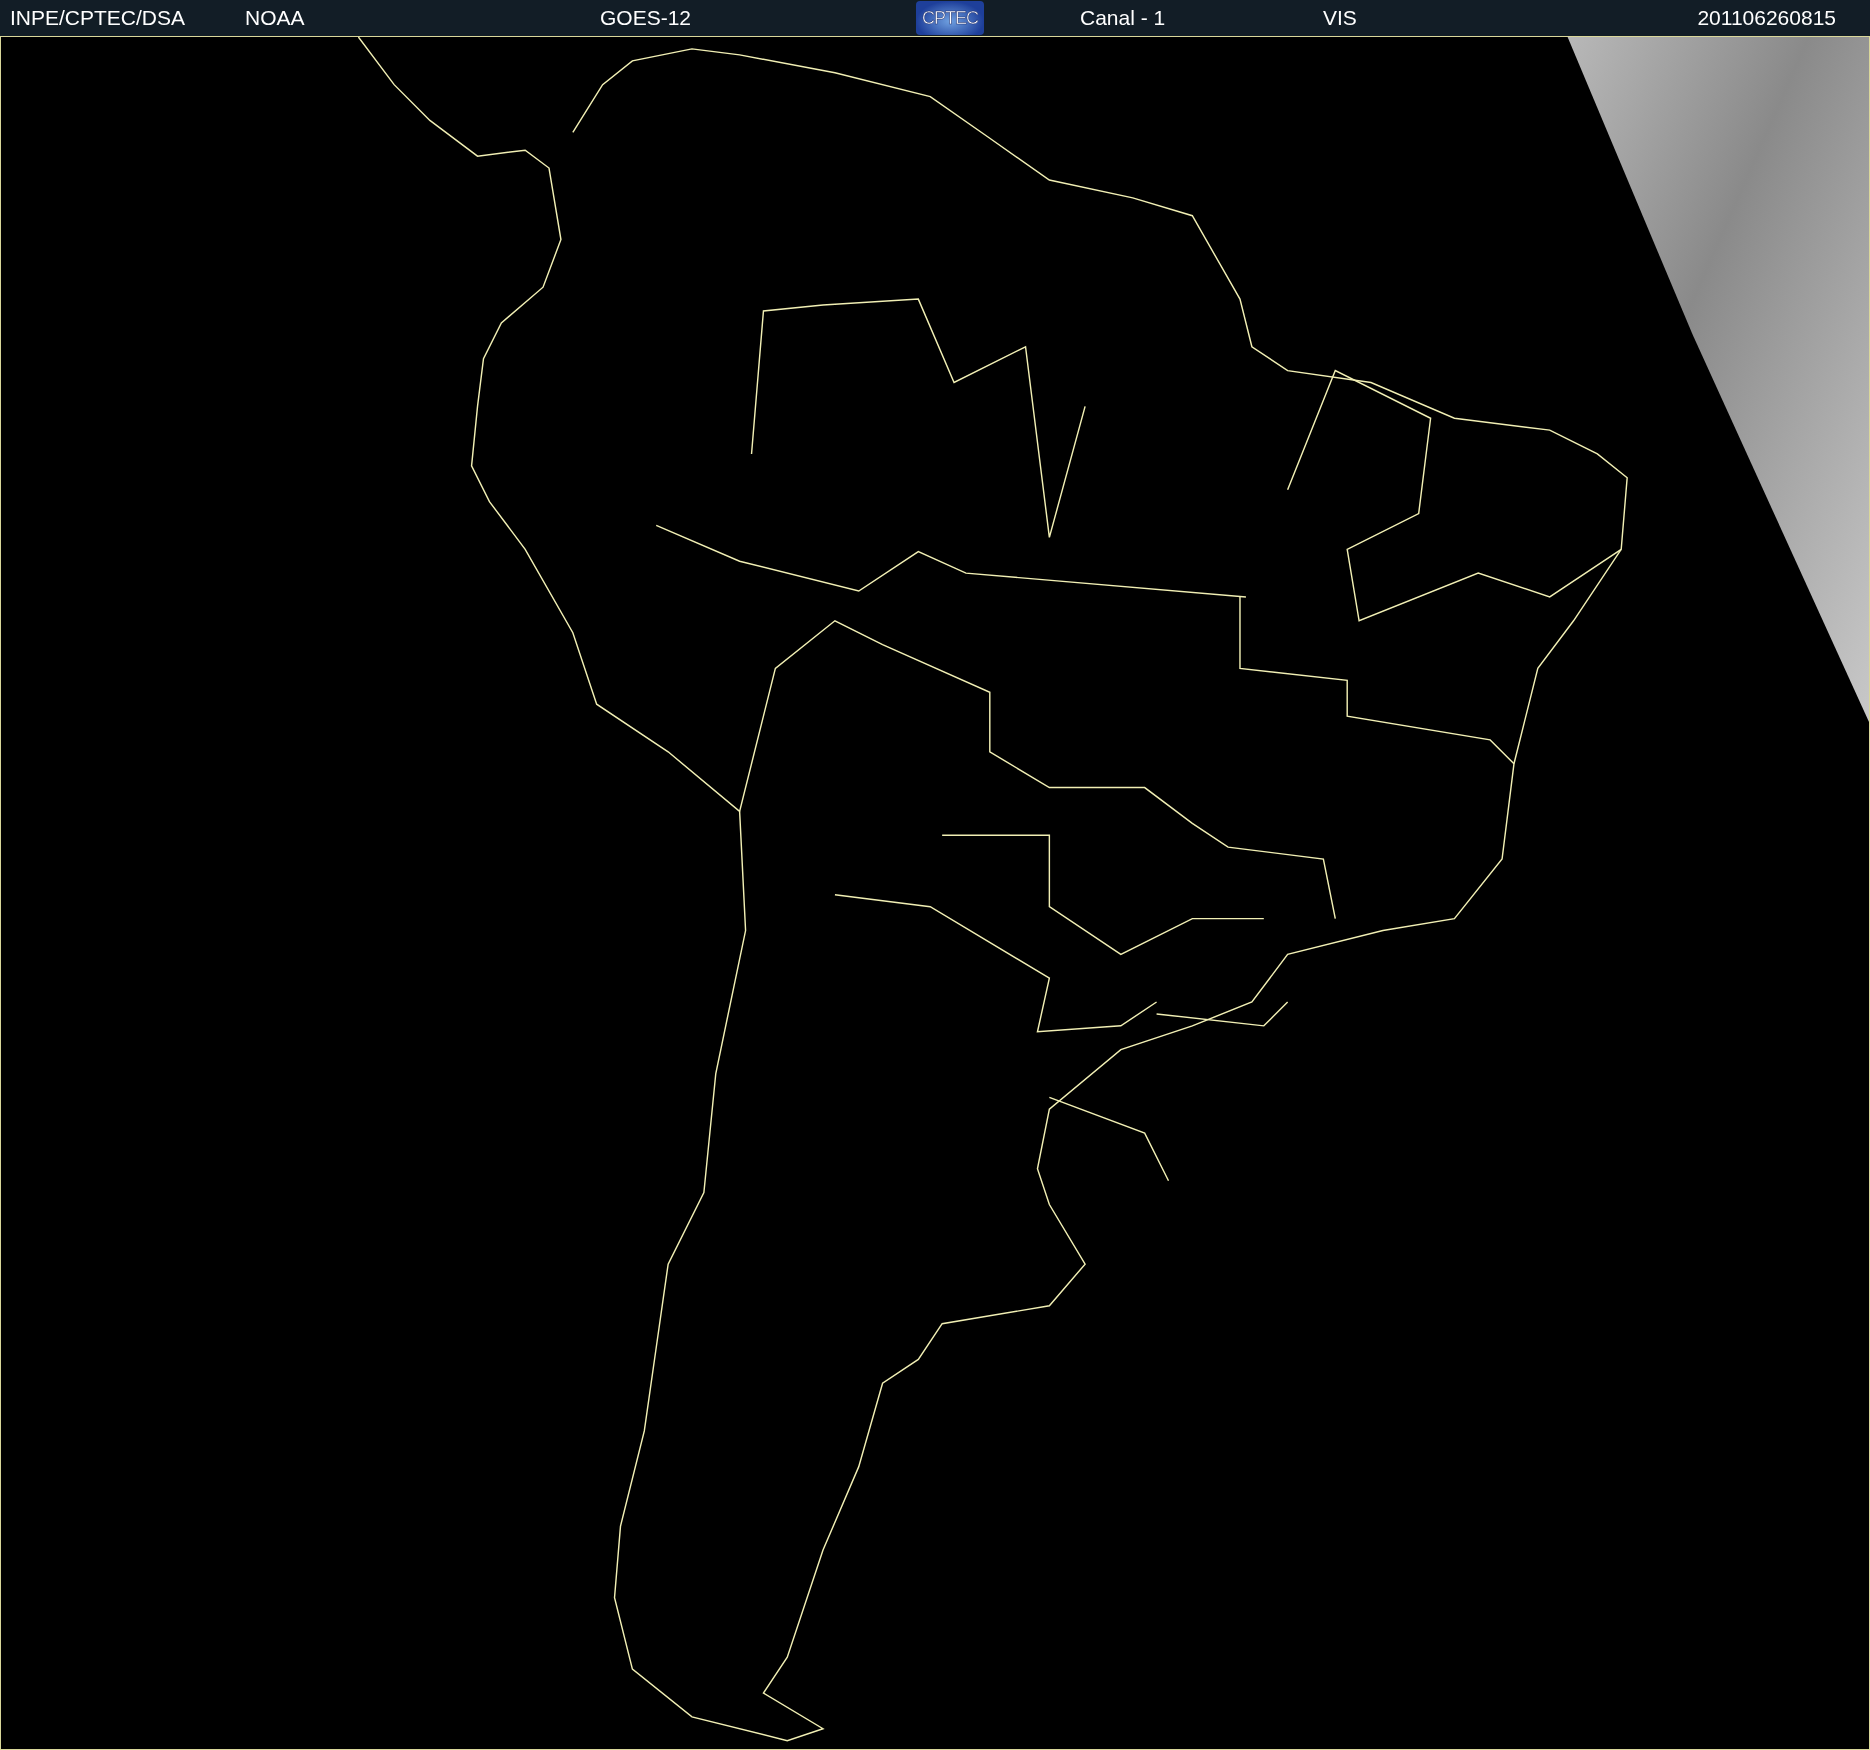 This screenshot has width=1870, height=1750. What do you see at coordinates (950, 18) in the screenshot?
I see `logo: CPTEC` at bounding box center [950, 18].